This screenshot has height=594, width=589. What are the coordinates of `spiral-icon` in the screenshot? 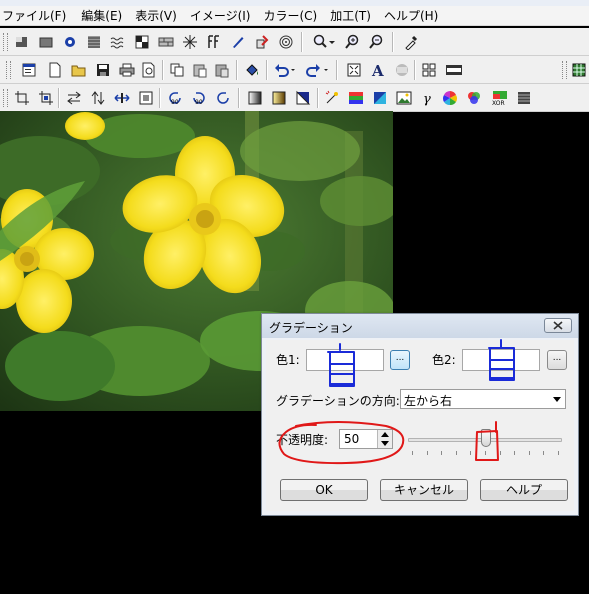 It's located at (286, 42).